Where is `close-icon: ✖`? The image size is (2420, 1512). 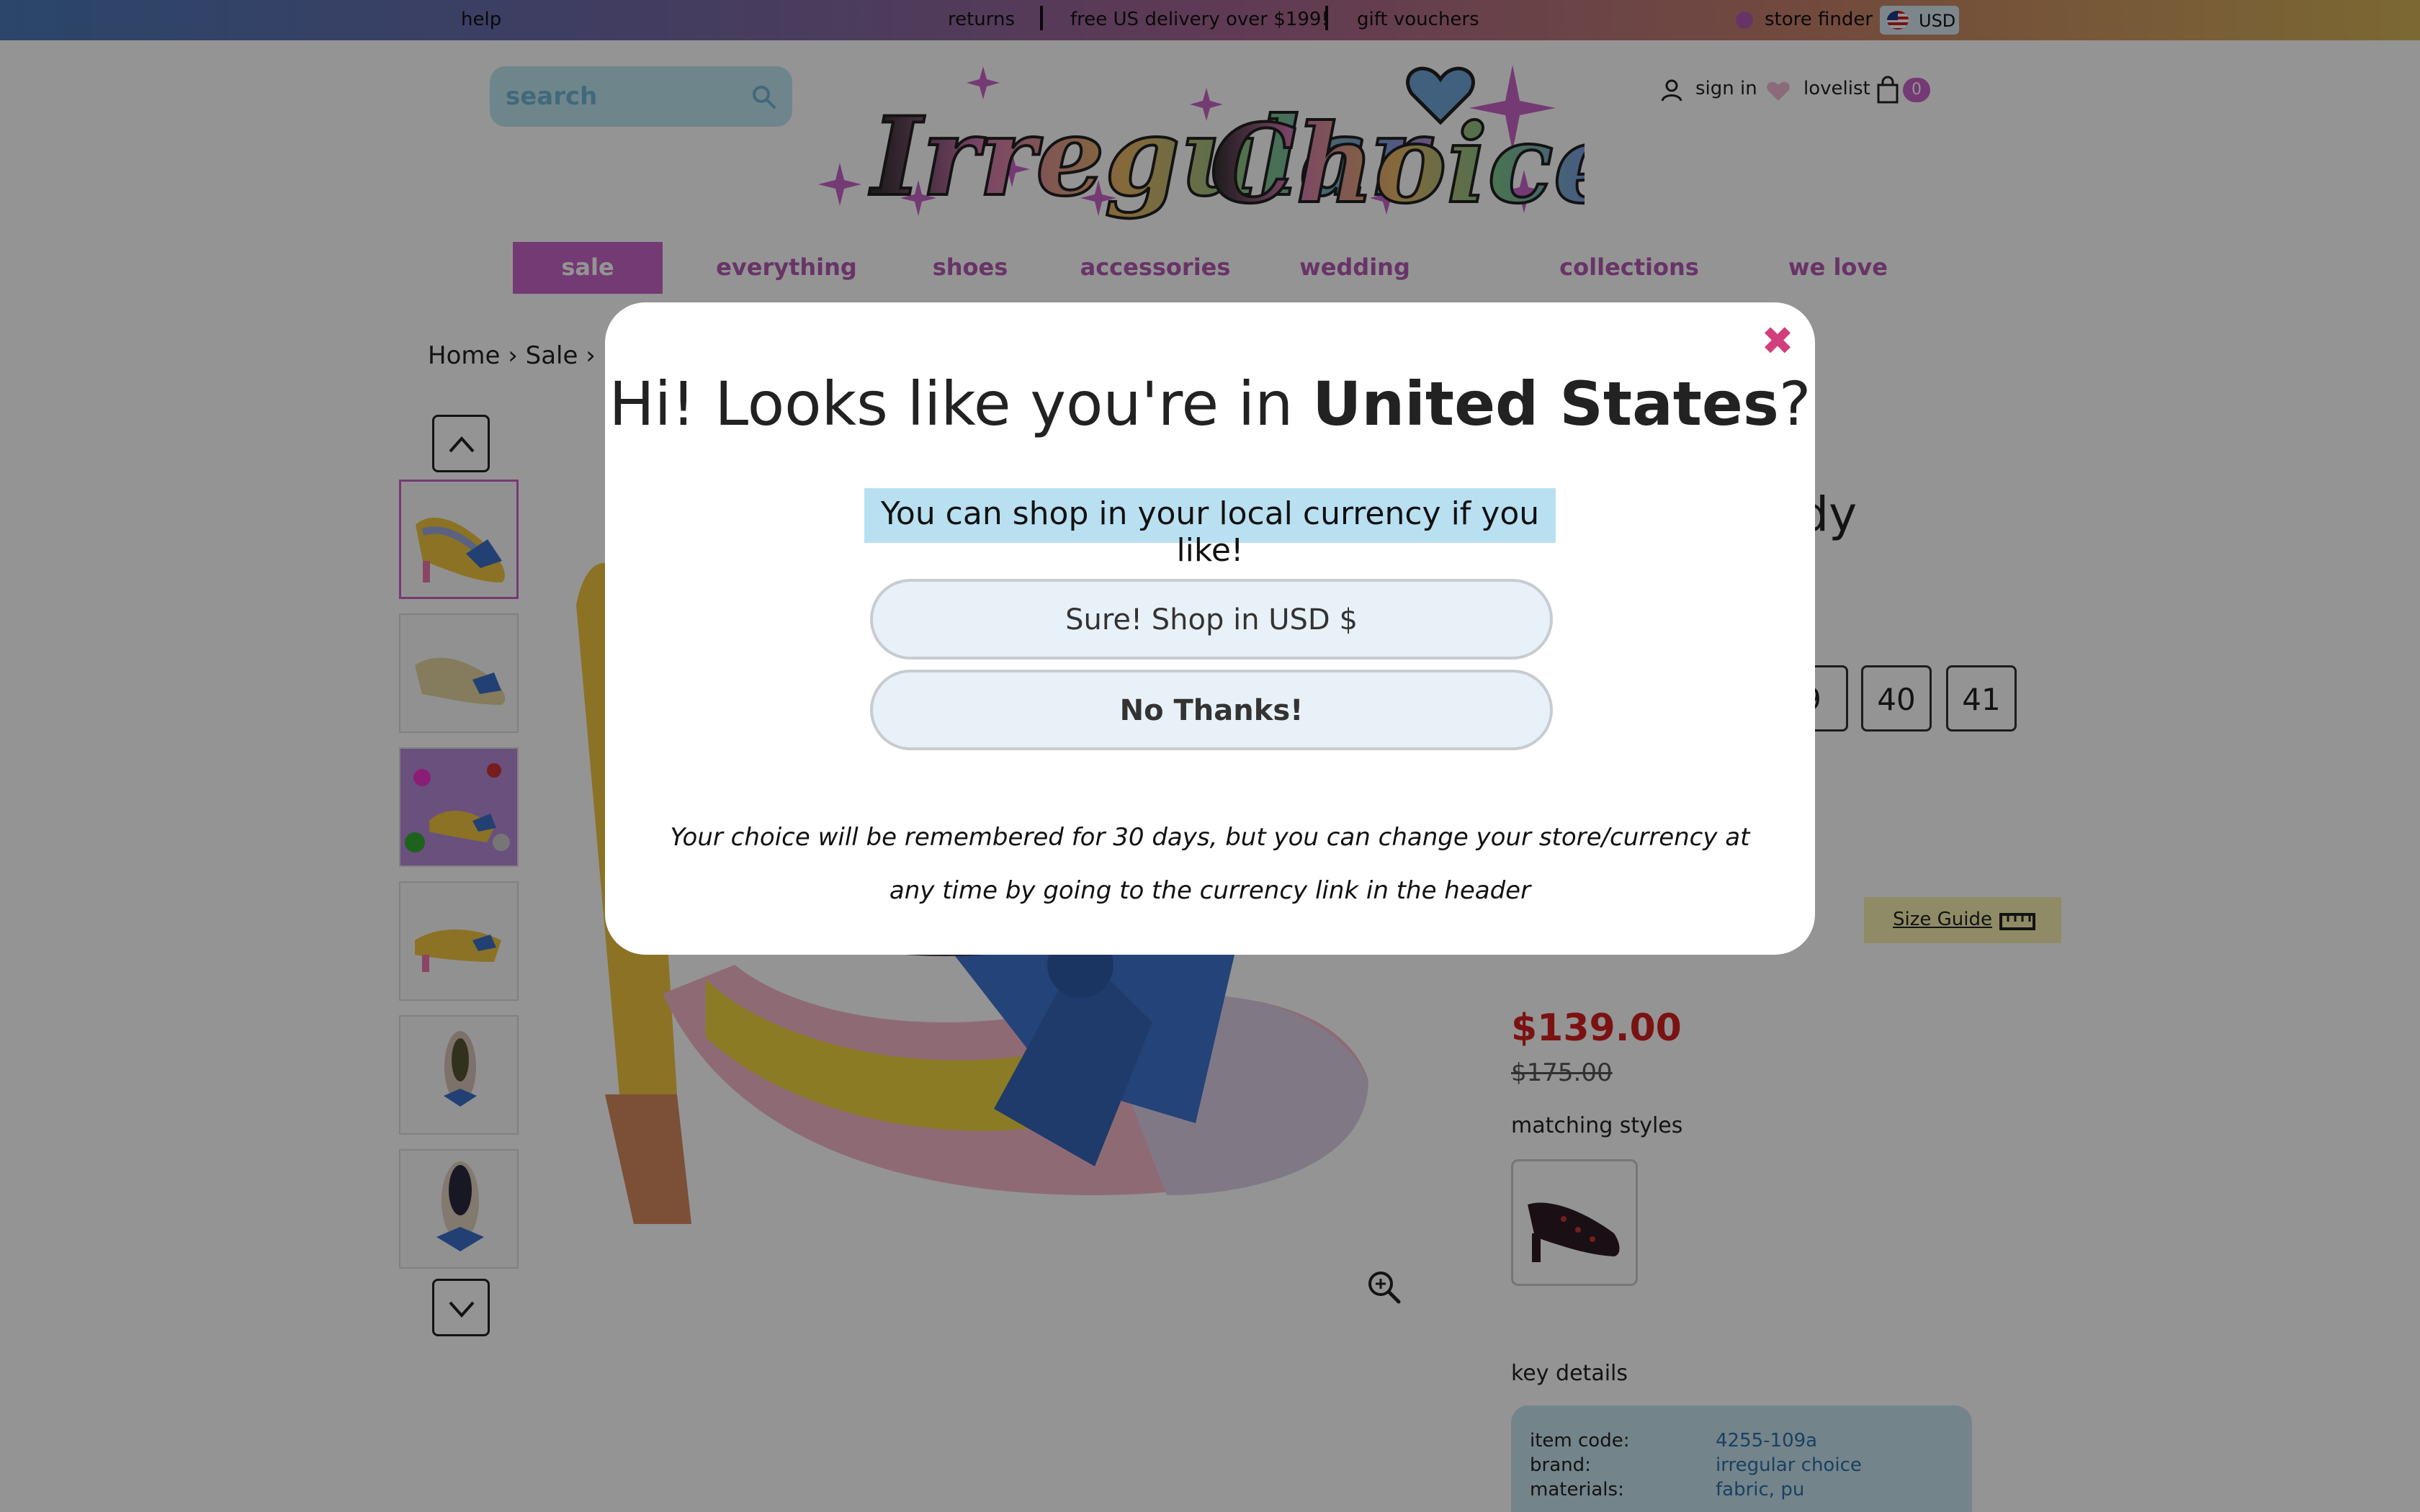 close-icon: ✖ is located at coordinates (1777, 341).